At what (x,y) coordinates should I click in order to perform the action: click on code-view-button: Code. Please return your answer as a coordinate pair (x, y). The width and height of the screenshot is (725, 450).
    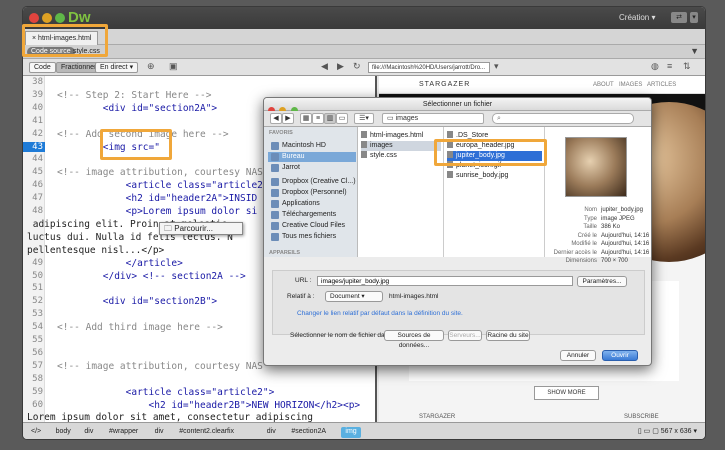
    Looking at the image, I should click on (42, 67).